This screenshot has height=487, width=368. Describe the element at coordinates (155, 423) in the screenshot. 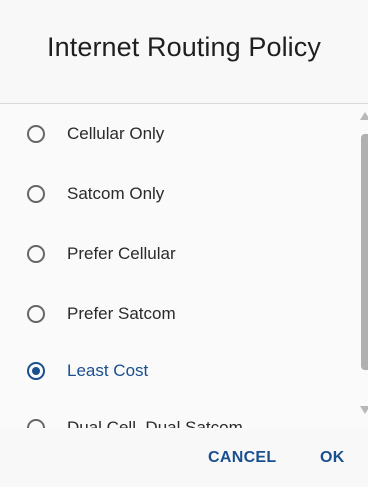

I see `option-label: Dual Cell, Dual Satcom` at that location.